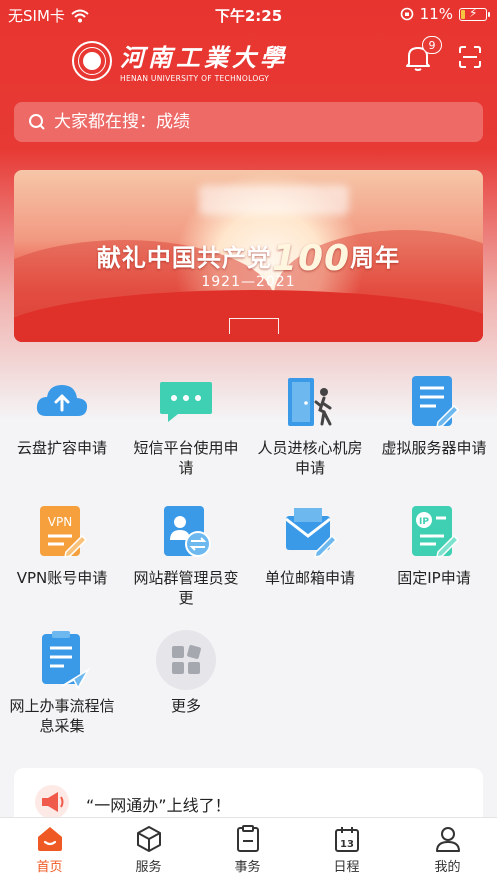  I want to click on service-label: 网站群管理员变更, so click(186, 588).